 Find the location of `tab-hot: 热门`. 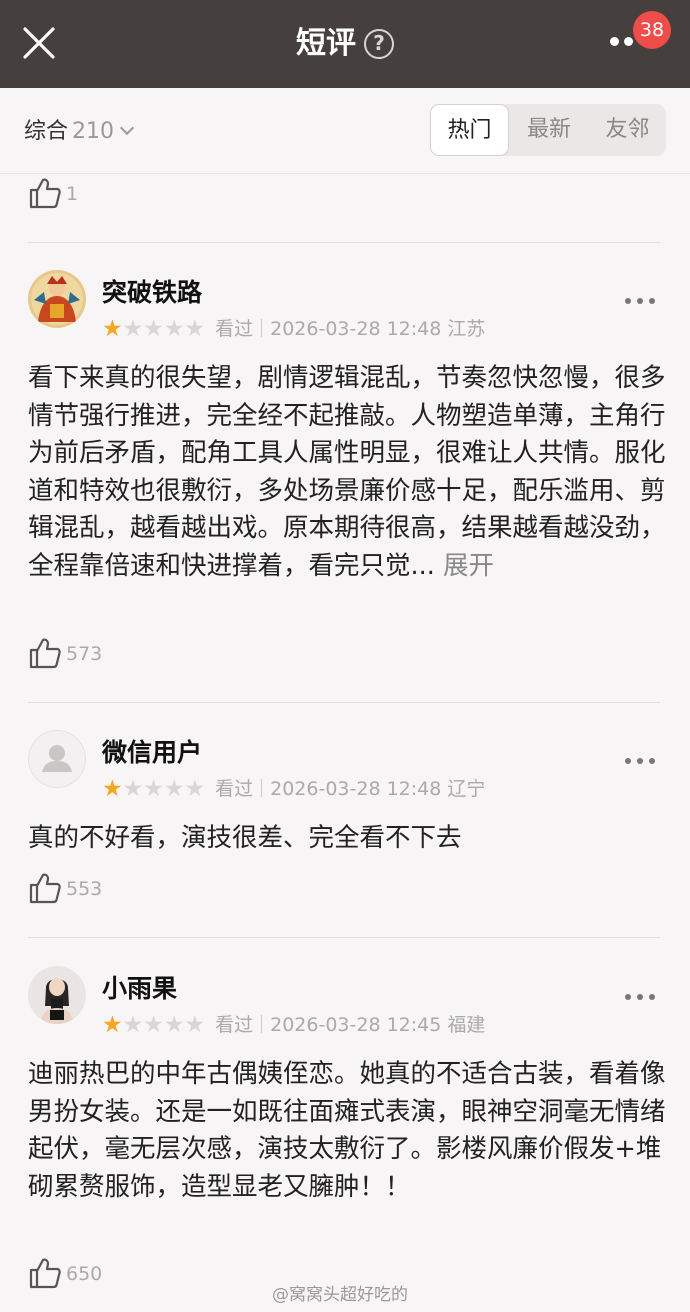

tab-hot: 热门 is located at coordinates (469, 130).